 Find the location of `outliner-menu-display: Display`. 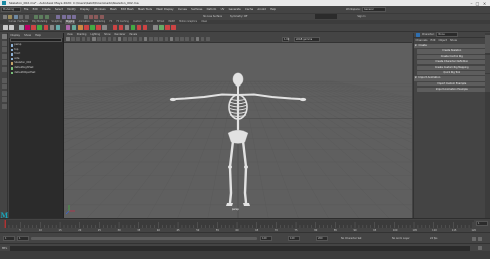

outliner-menu-display: Display is located at coordinates (16, 35).